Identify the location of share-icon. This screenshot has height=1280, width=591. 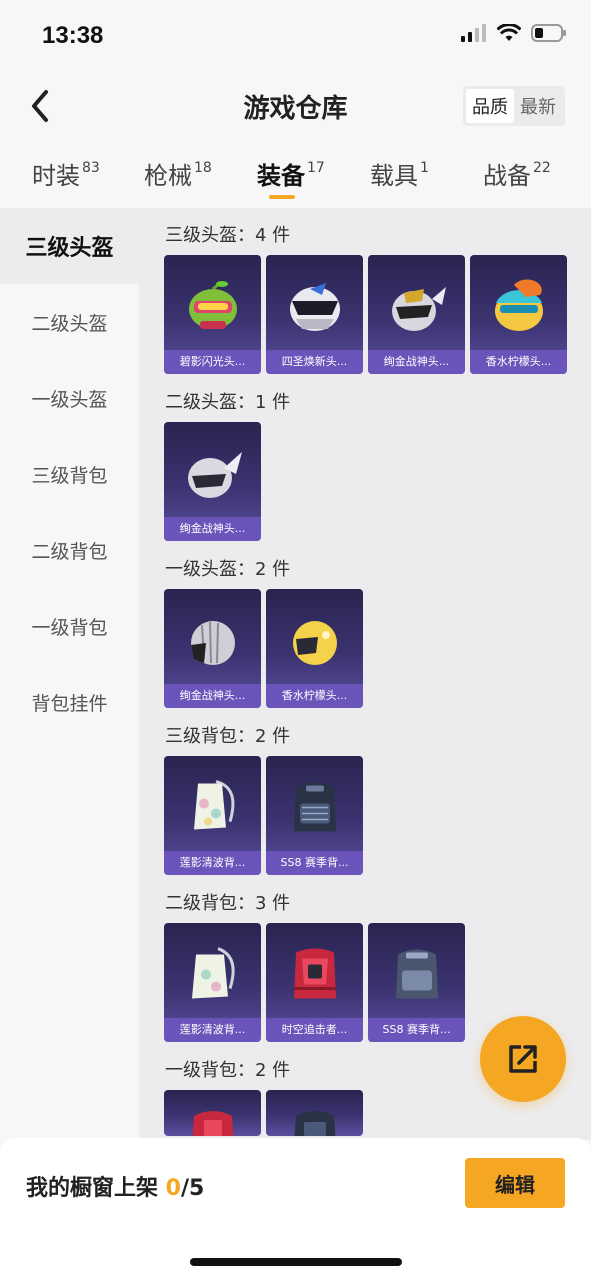
(523, 1059).